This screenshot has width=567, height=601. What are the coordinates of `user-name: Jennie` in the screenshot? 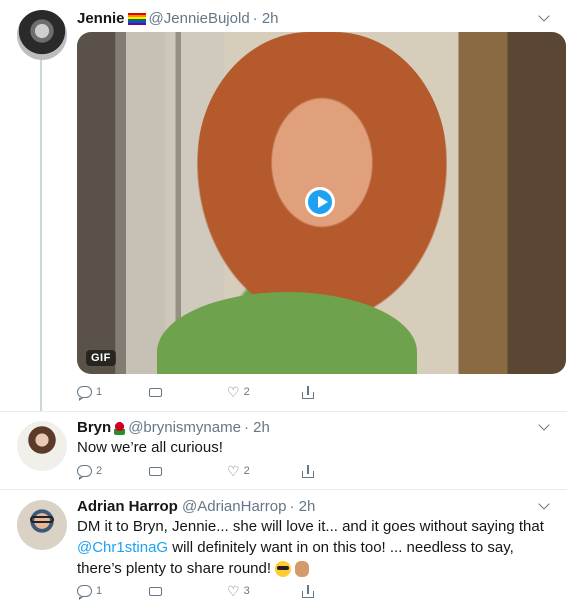 It's located at (101, 18).